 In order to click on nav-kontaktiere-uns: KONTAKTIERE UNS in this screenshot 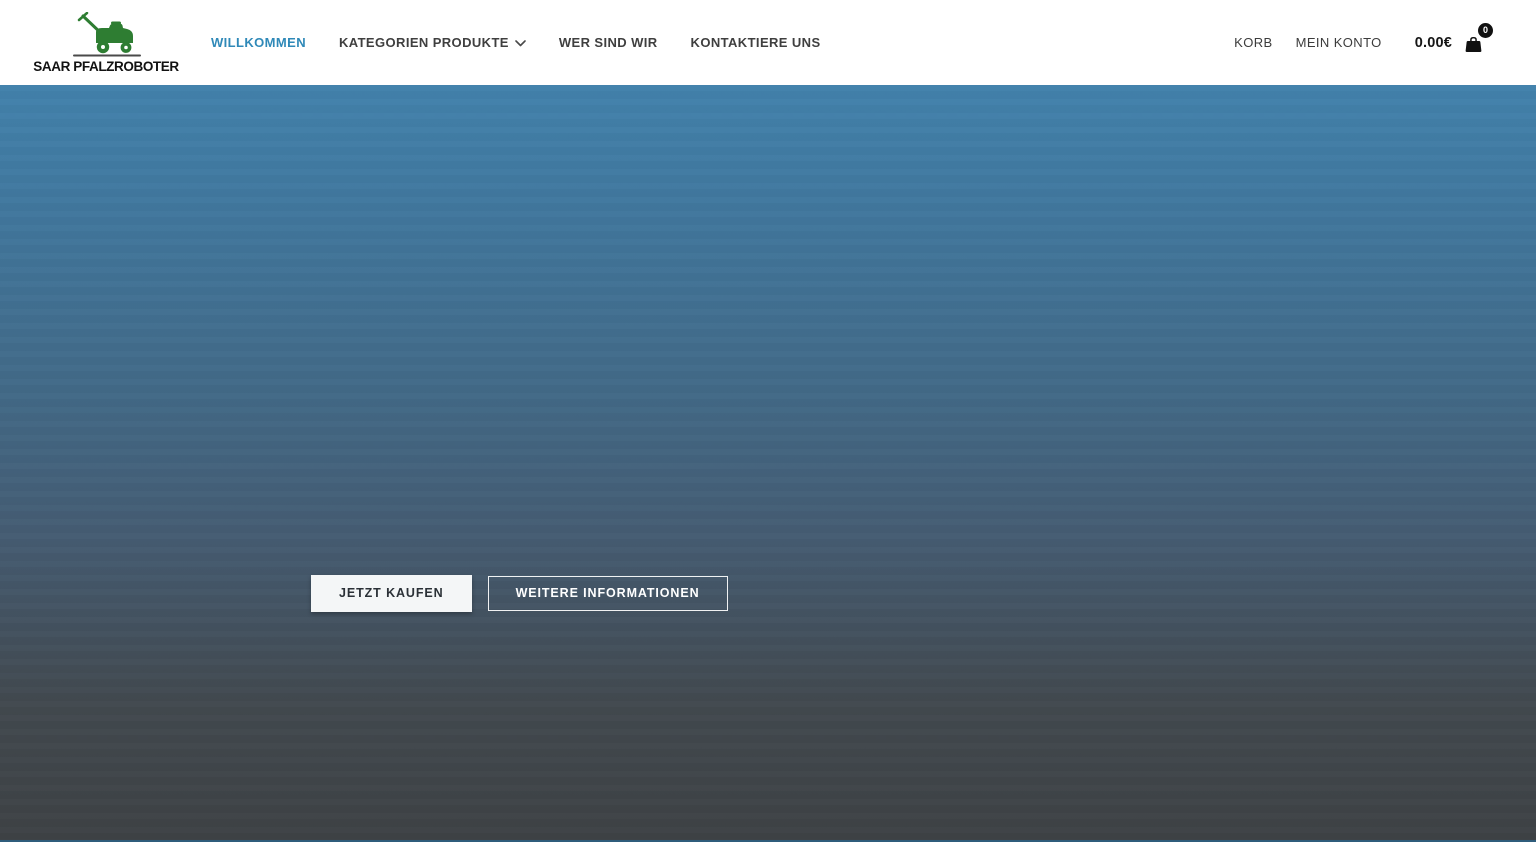, I will do `click(756, 42)`.